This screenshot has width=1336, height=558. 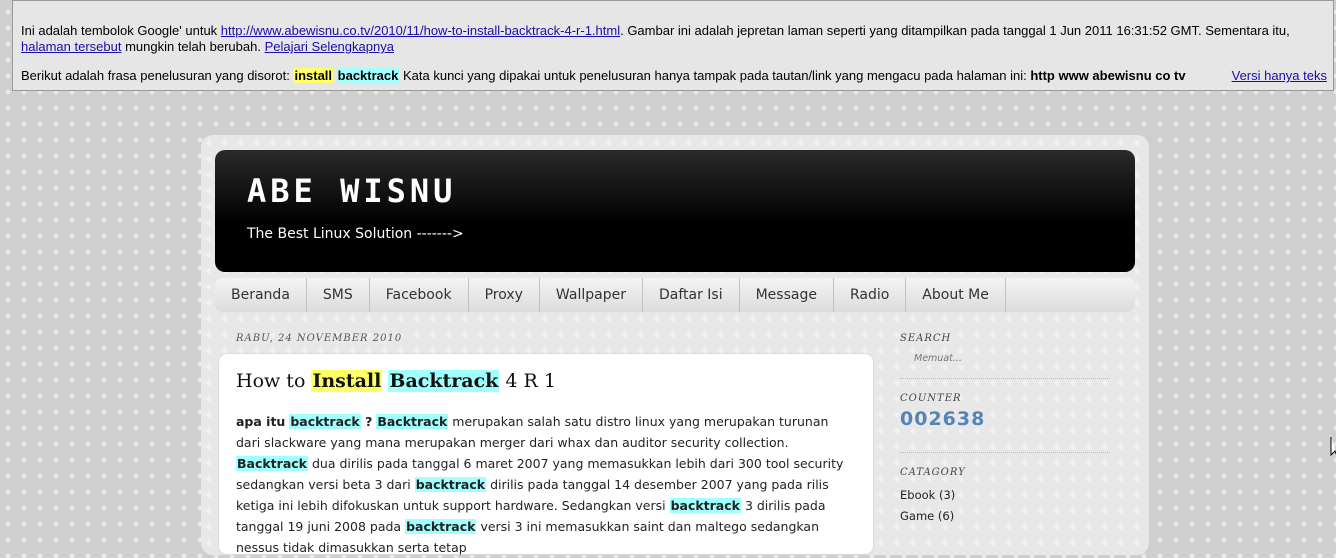 What do you see at coordinates (527, 381) in the screenshot?
I see `post-title-post: 4 R 1` at bounding box center [527, 381].